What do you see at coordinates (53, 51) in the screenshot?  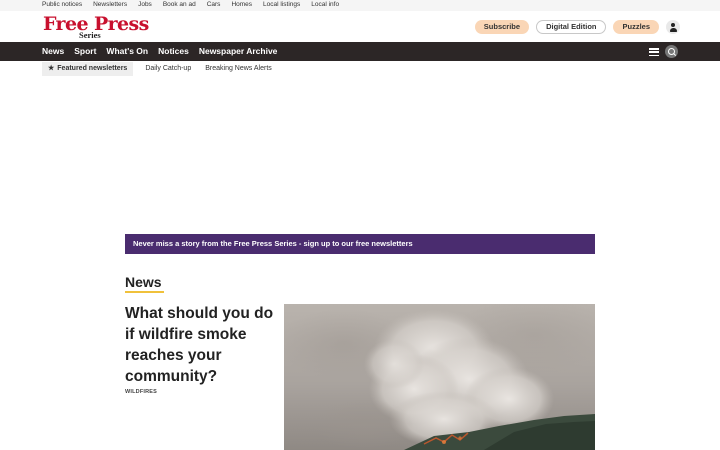 I see `nav-item-news: News` at bounding box center [53, 51].